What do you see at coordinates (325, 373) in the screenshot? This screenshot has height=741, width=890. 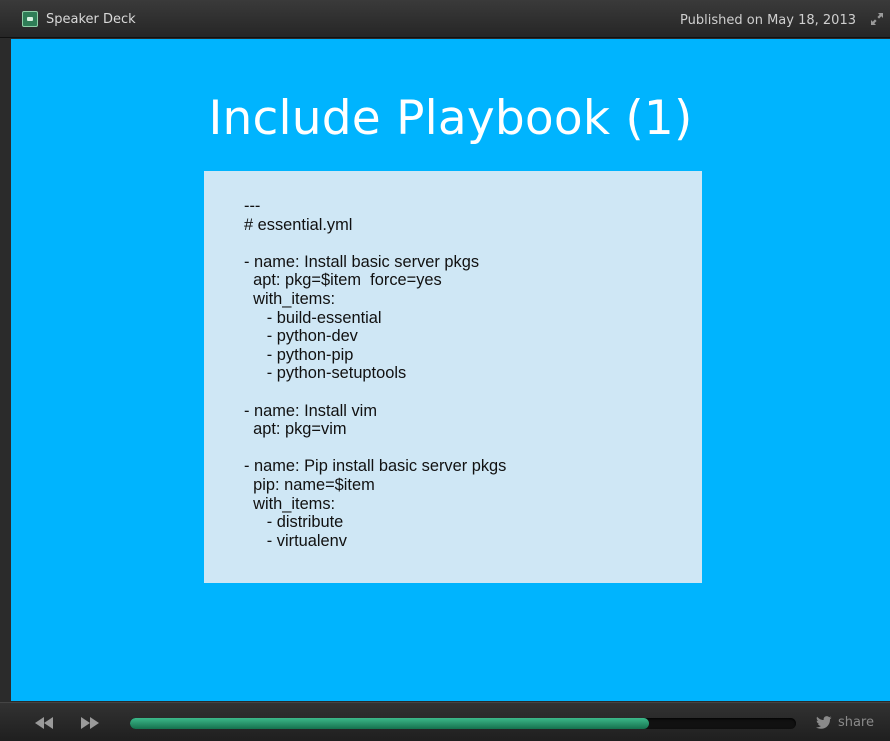 I see `code-line: - python-setuptools` at bounding box center [325, 373].